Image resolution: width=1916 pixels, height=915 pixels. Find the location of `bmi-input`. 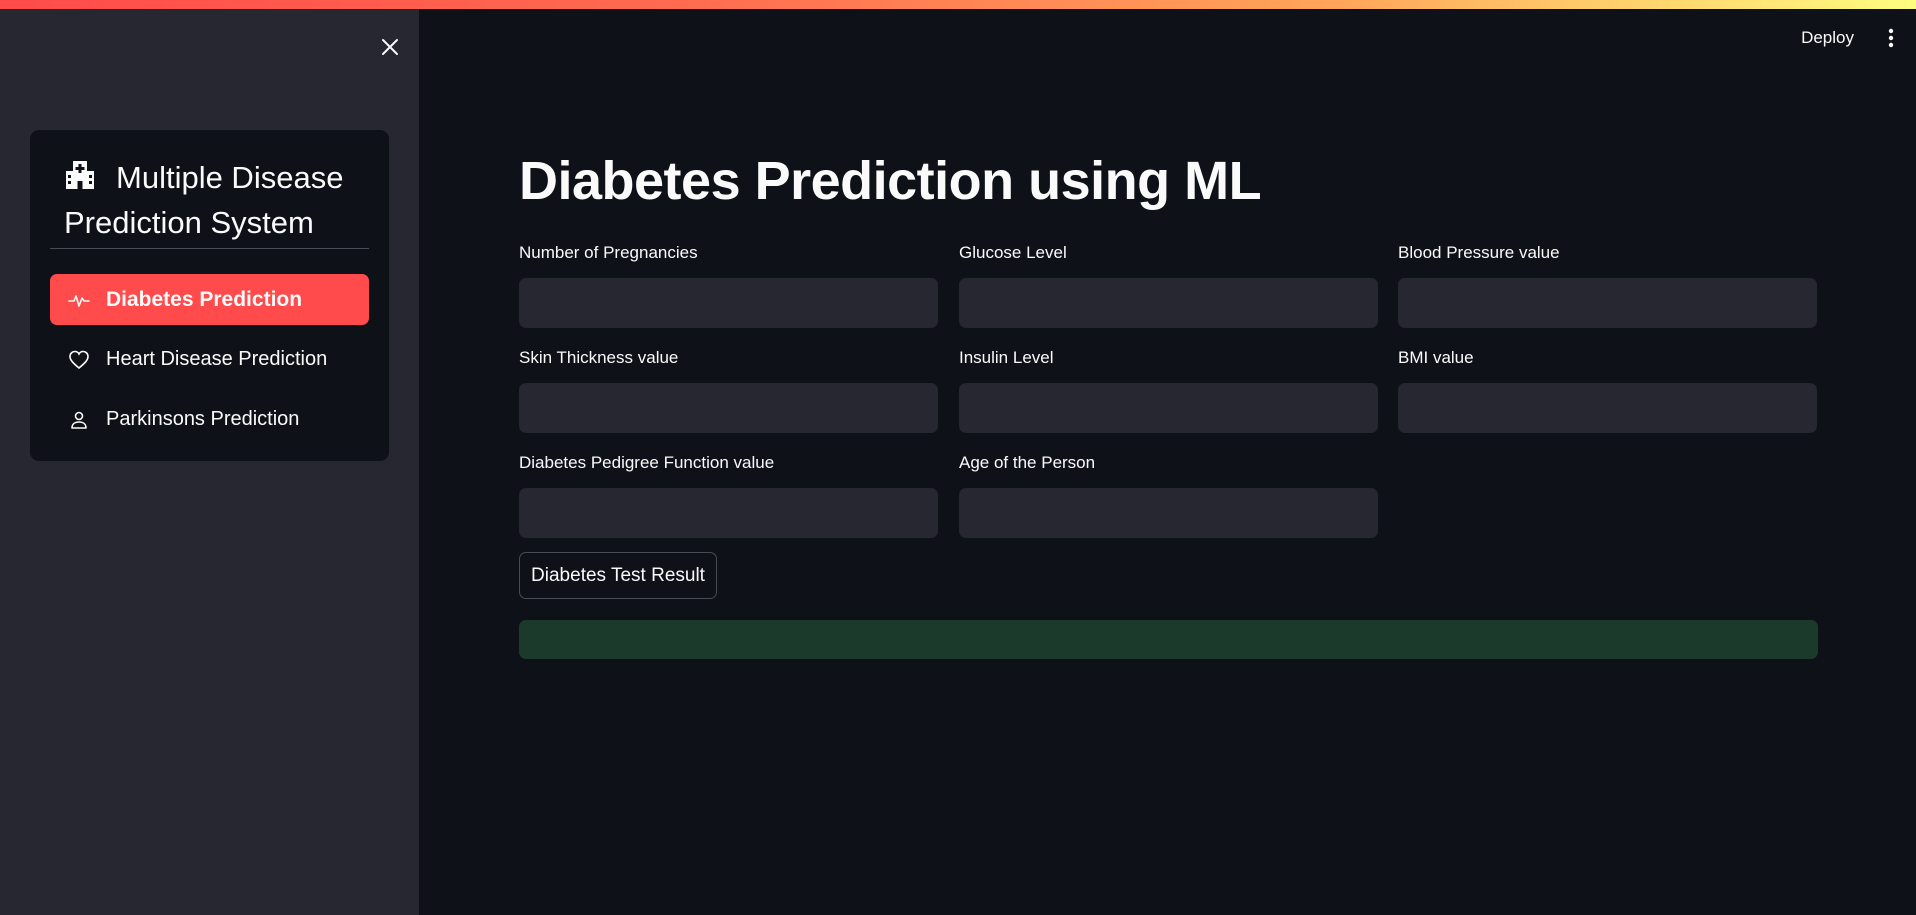

bmi-input is located at coordinates (1607, 408).